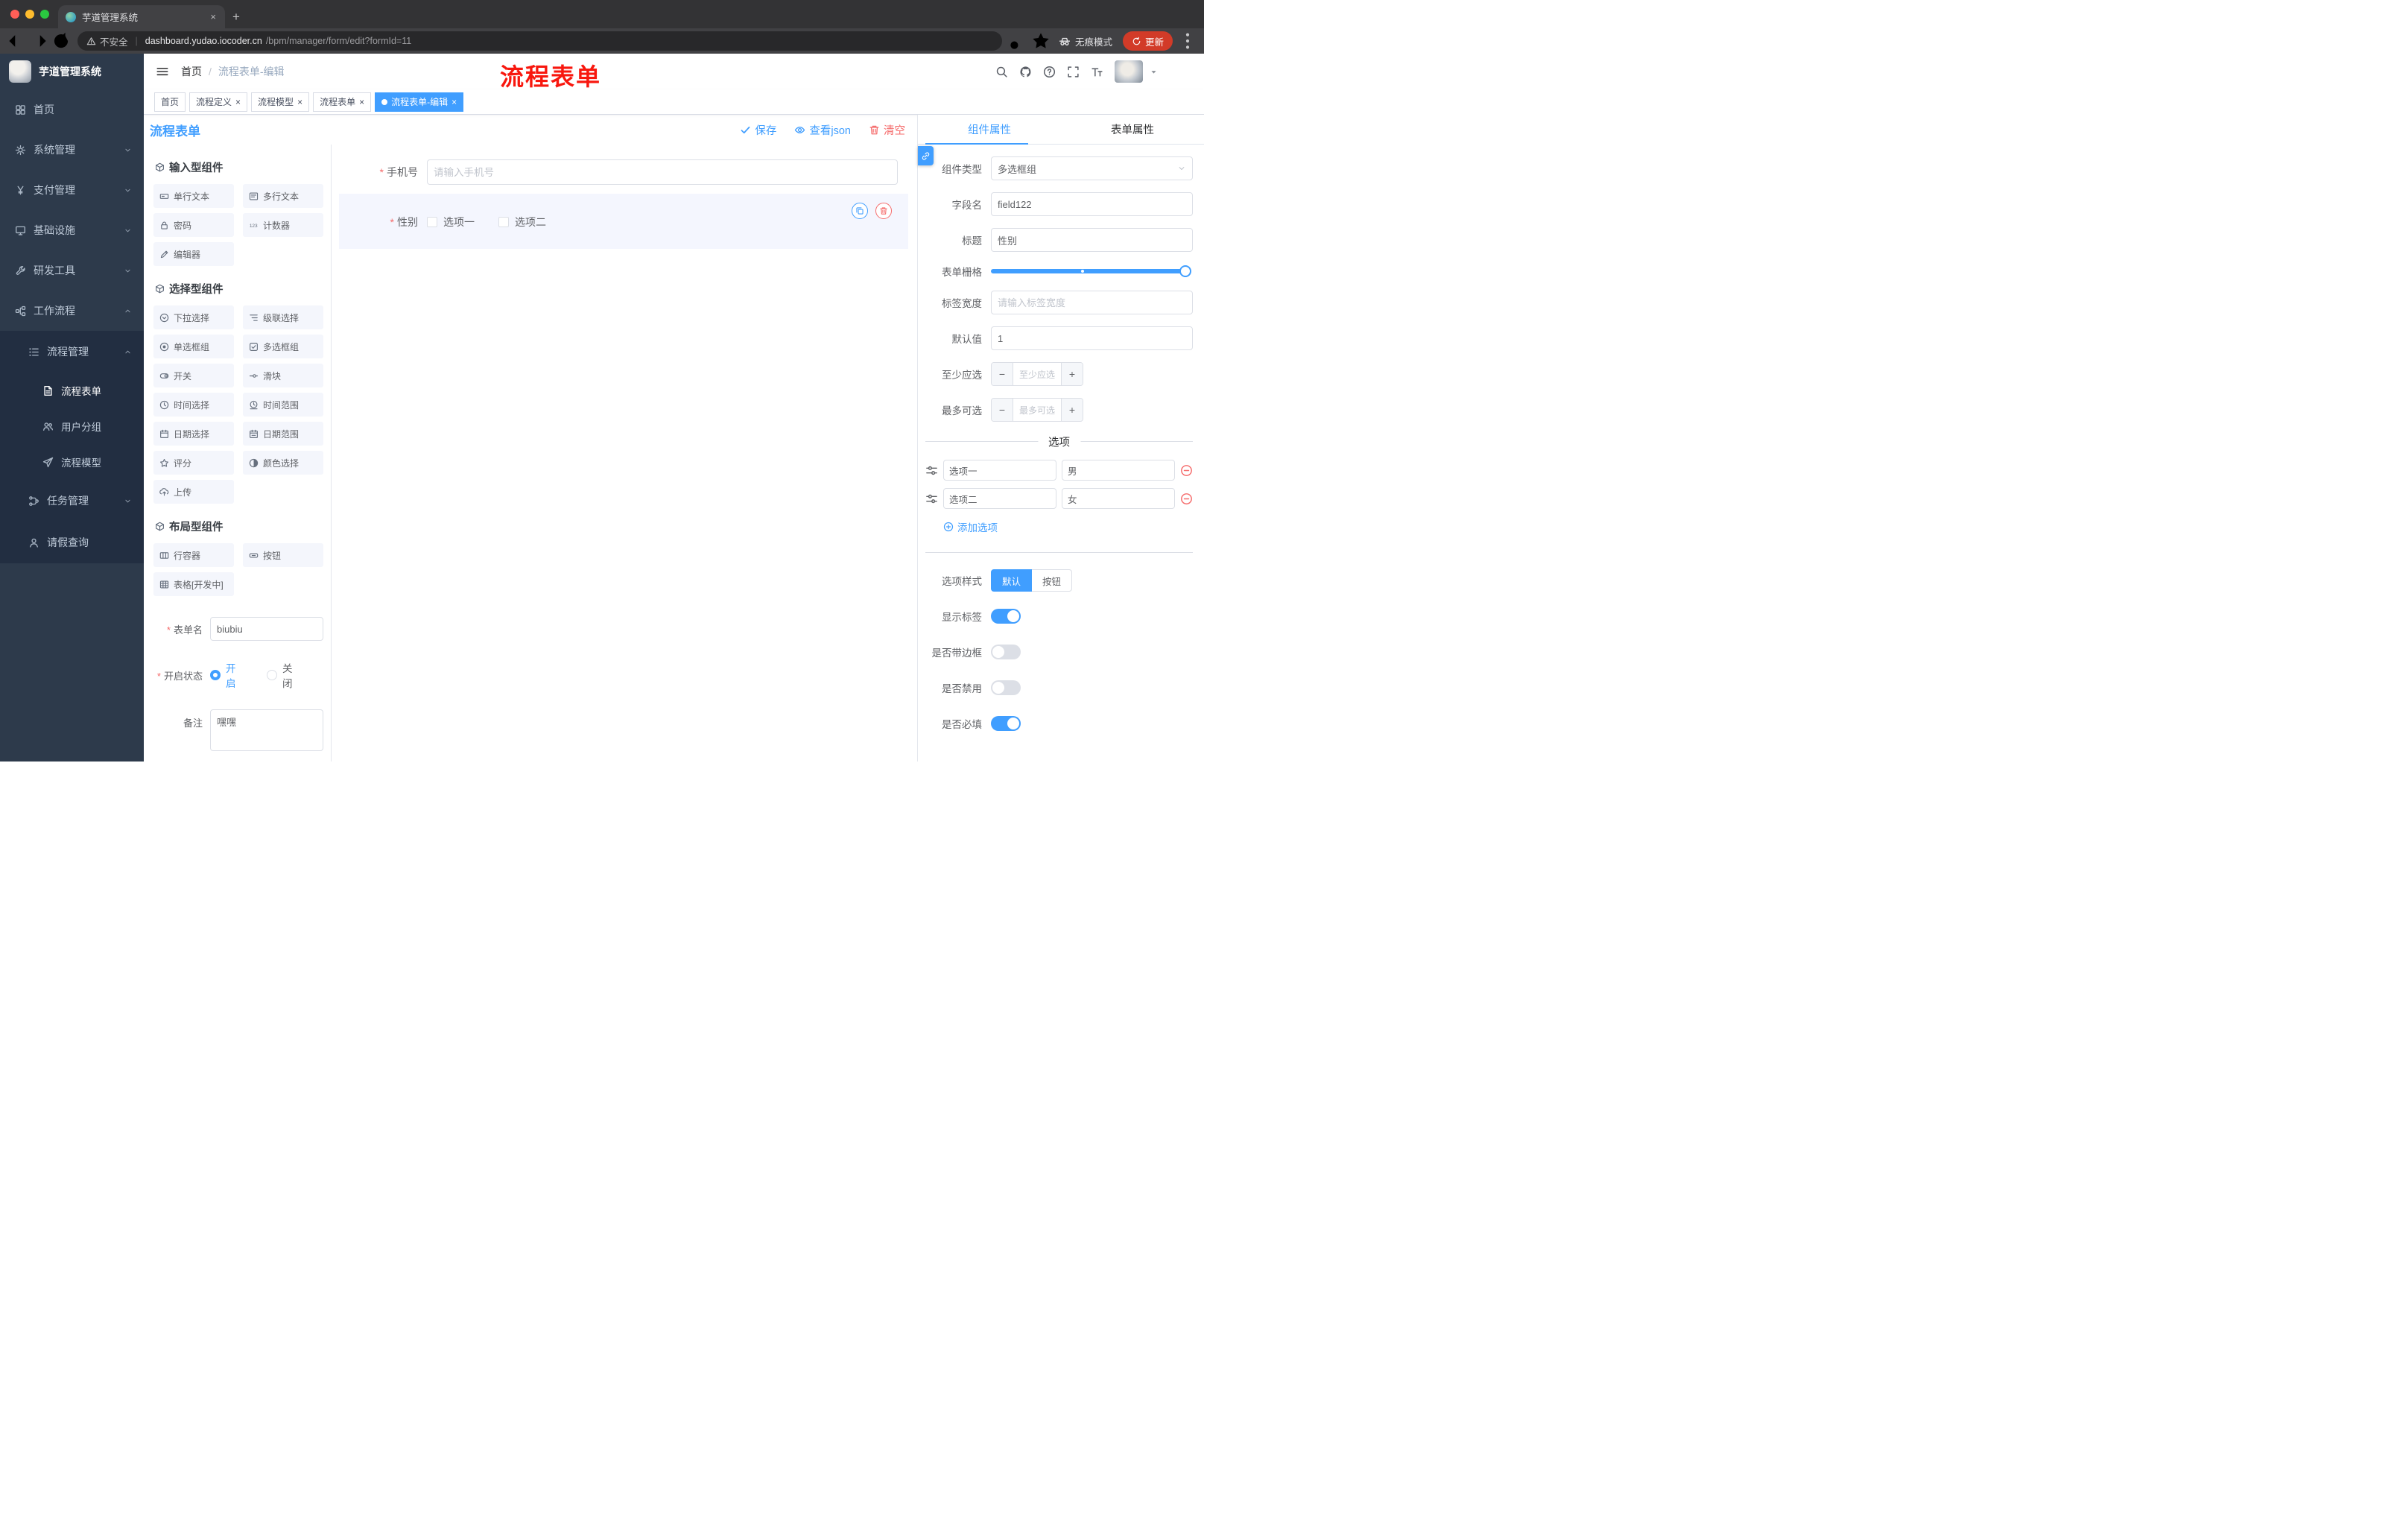 Image resolution: width=2408 pixels, height=1523 pixels. I want to click on sidebar-item-leave-query: 请假查询, so click(72, 542).